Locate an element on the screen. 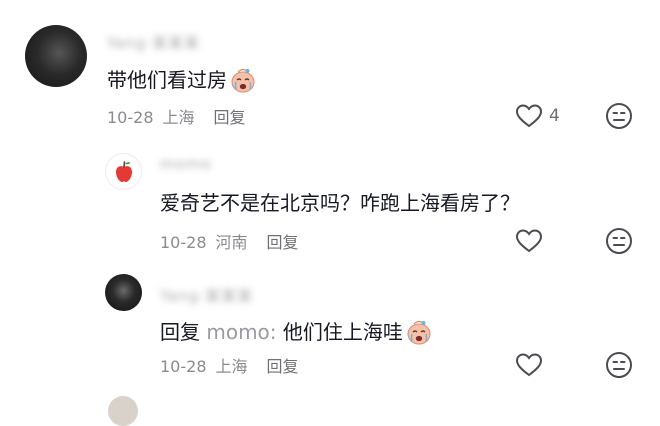 This screenshot has height=426, width=660. mention-link: momo: is located at coordinates (241, 332).